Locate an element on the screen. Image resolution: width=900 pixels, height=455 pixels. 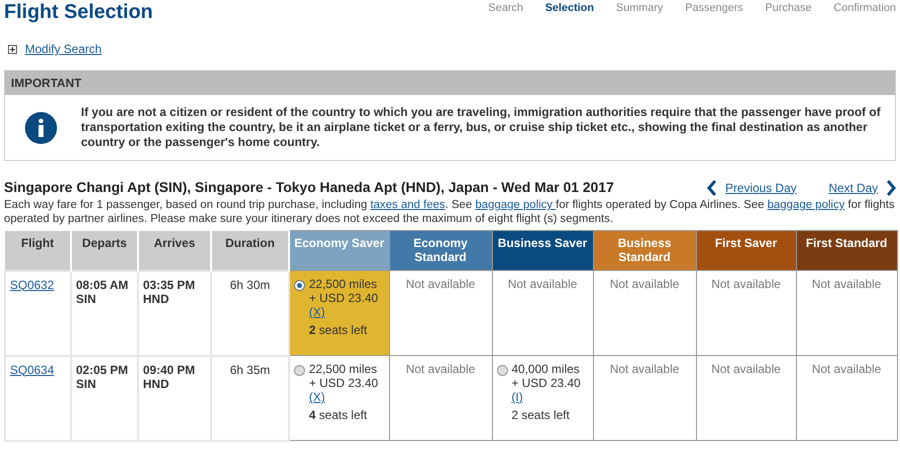
flight-link: SQ0634 is located at coordinates (32, 369).